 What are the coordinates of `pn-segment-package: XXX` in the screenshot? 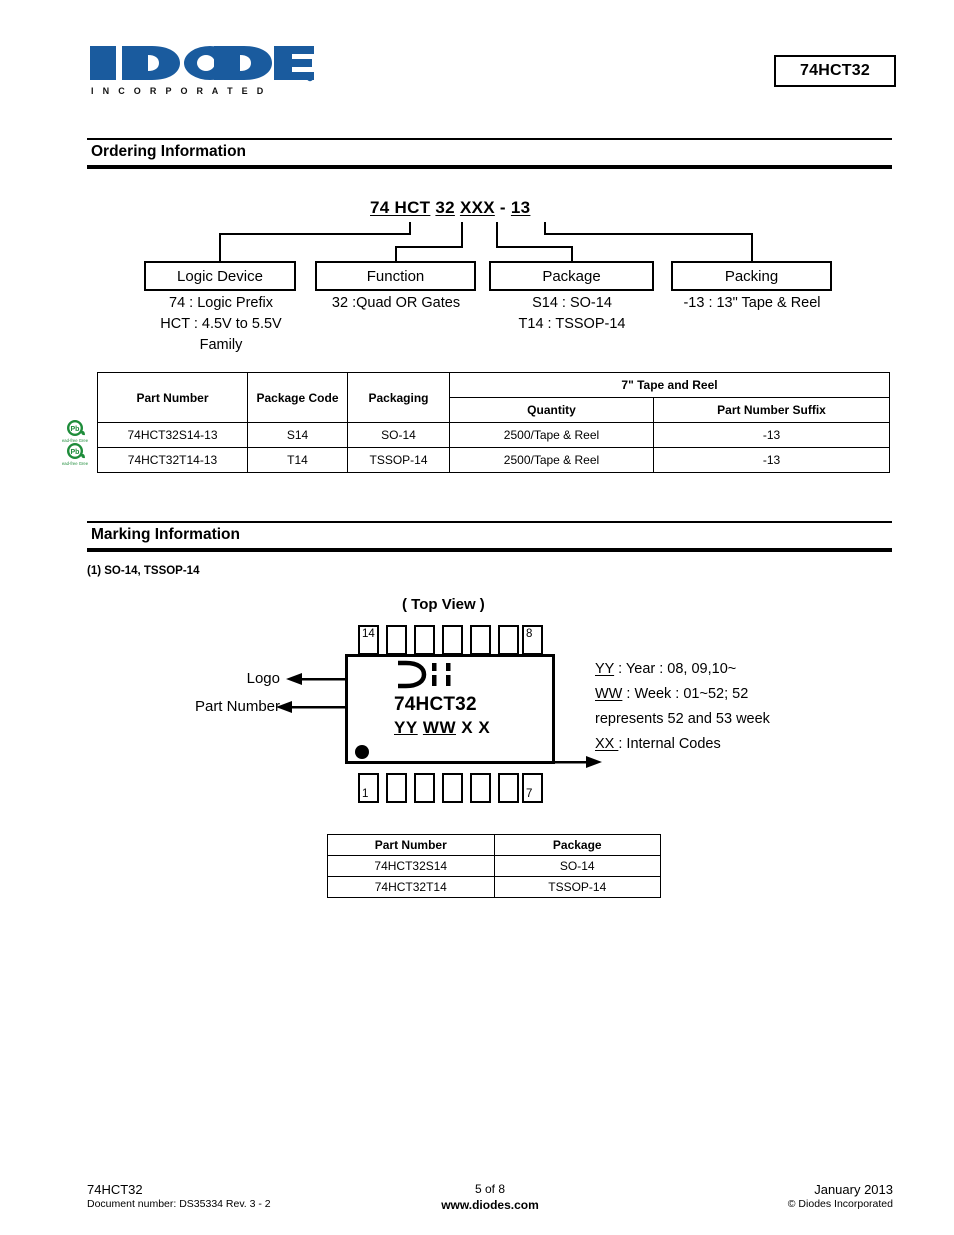 It's located at (477, 207).